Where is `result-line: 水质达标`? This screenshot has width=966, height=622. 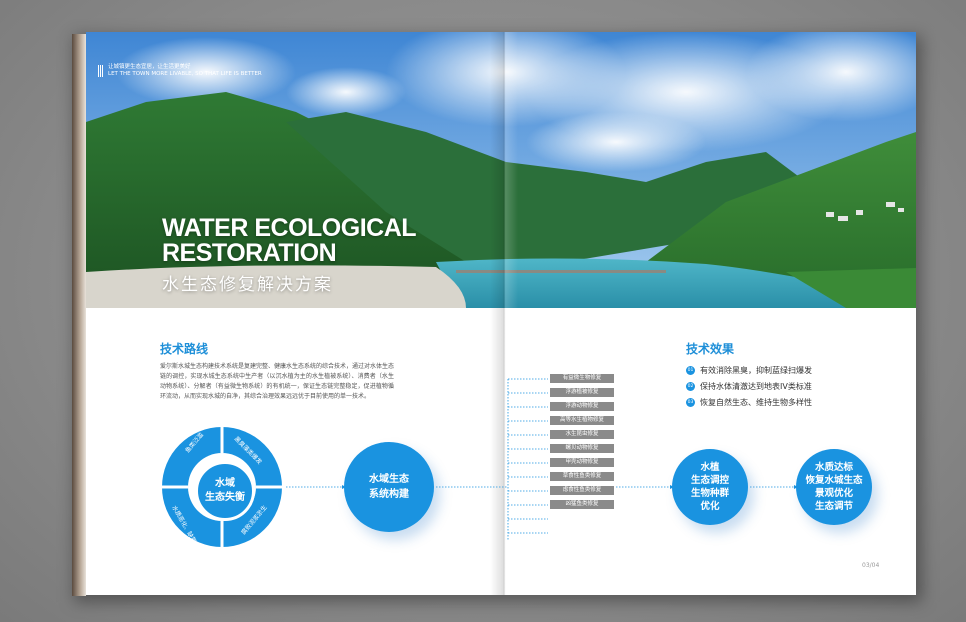
result-line: 水质达标 is located at coordinates (833, 467).